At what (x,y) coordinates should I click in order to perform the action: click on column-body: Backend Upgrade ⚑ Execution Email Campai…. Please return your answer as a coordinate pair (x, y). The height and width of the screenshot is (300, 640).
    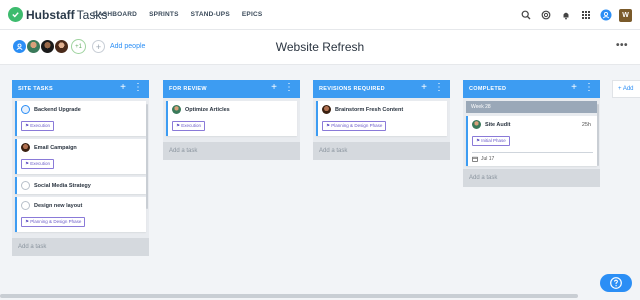
    Looking at the image, I should click on (80, 168).